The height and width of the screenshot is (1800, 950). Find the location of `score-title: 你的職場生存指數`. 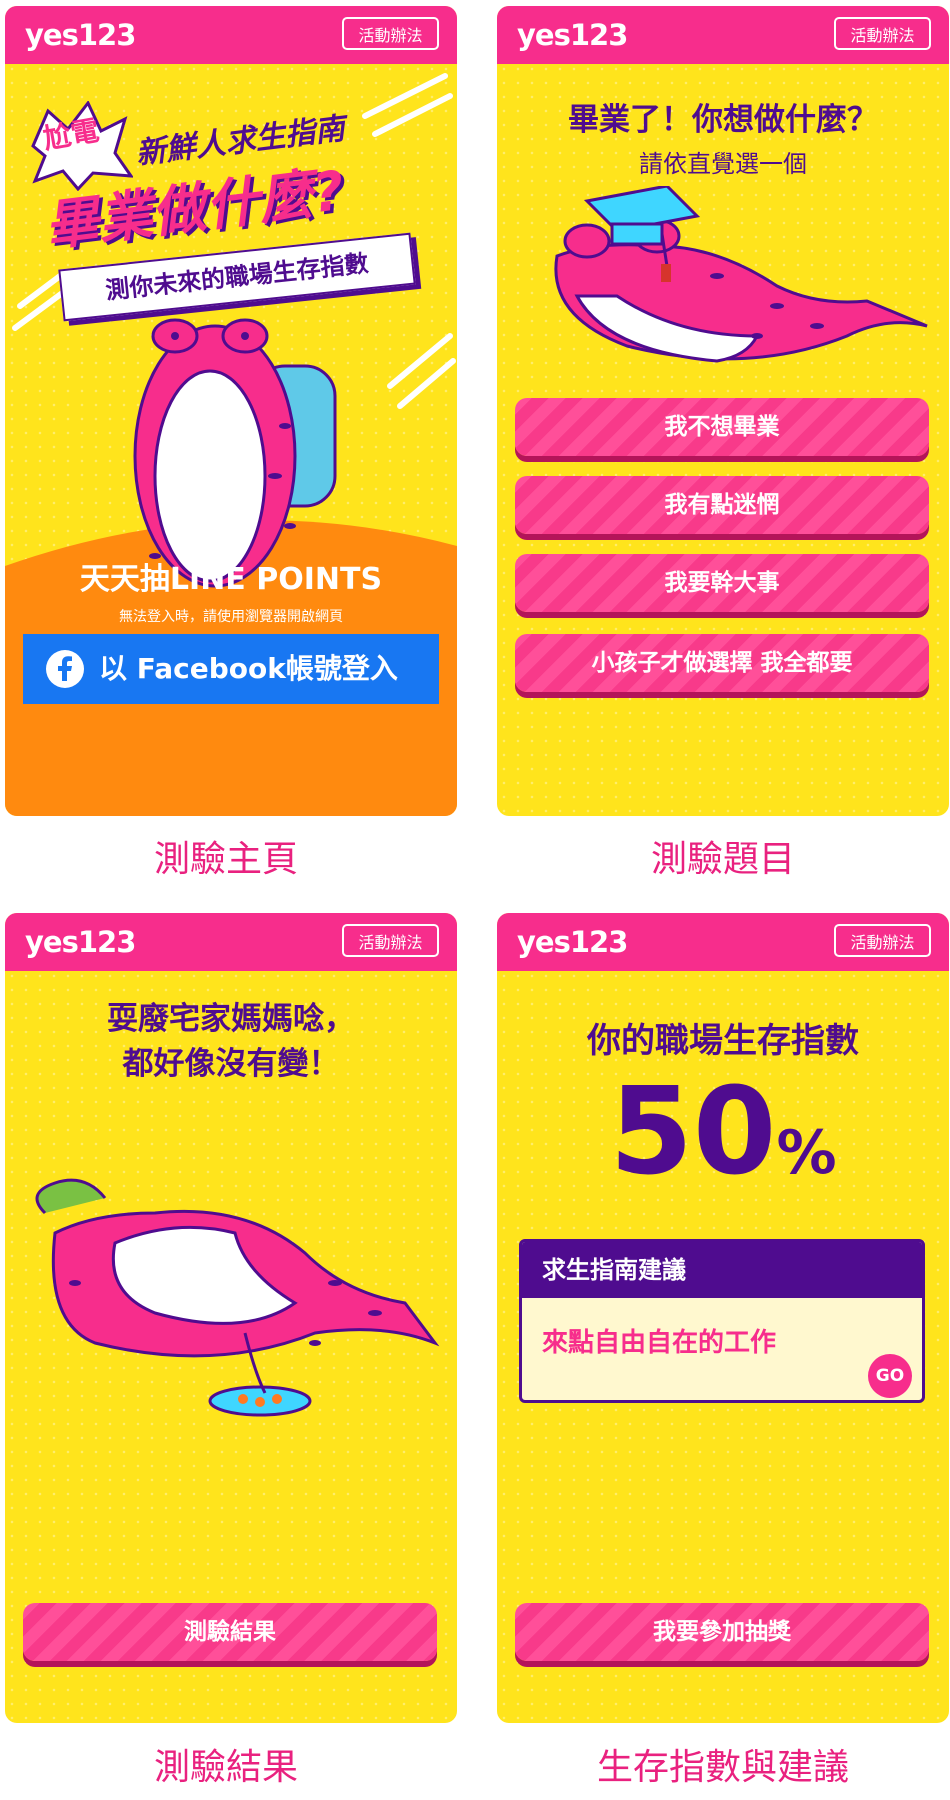

score-title: 你的職場生存指數 is located at coordinates (723, 1041).